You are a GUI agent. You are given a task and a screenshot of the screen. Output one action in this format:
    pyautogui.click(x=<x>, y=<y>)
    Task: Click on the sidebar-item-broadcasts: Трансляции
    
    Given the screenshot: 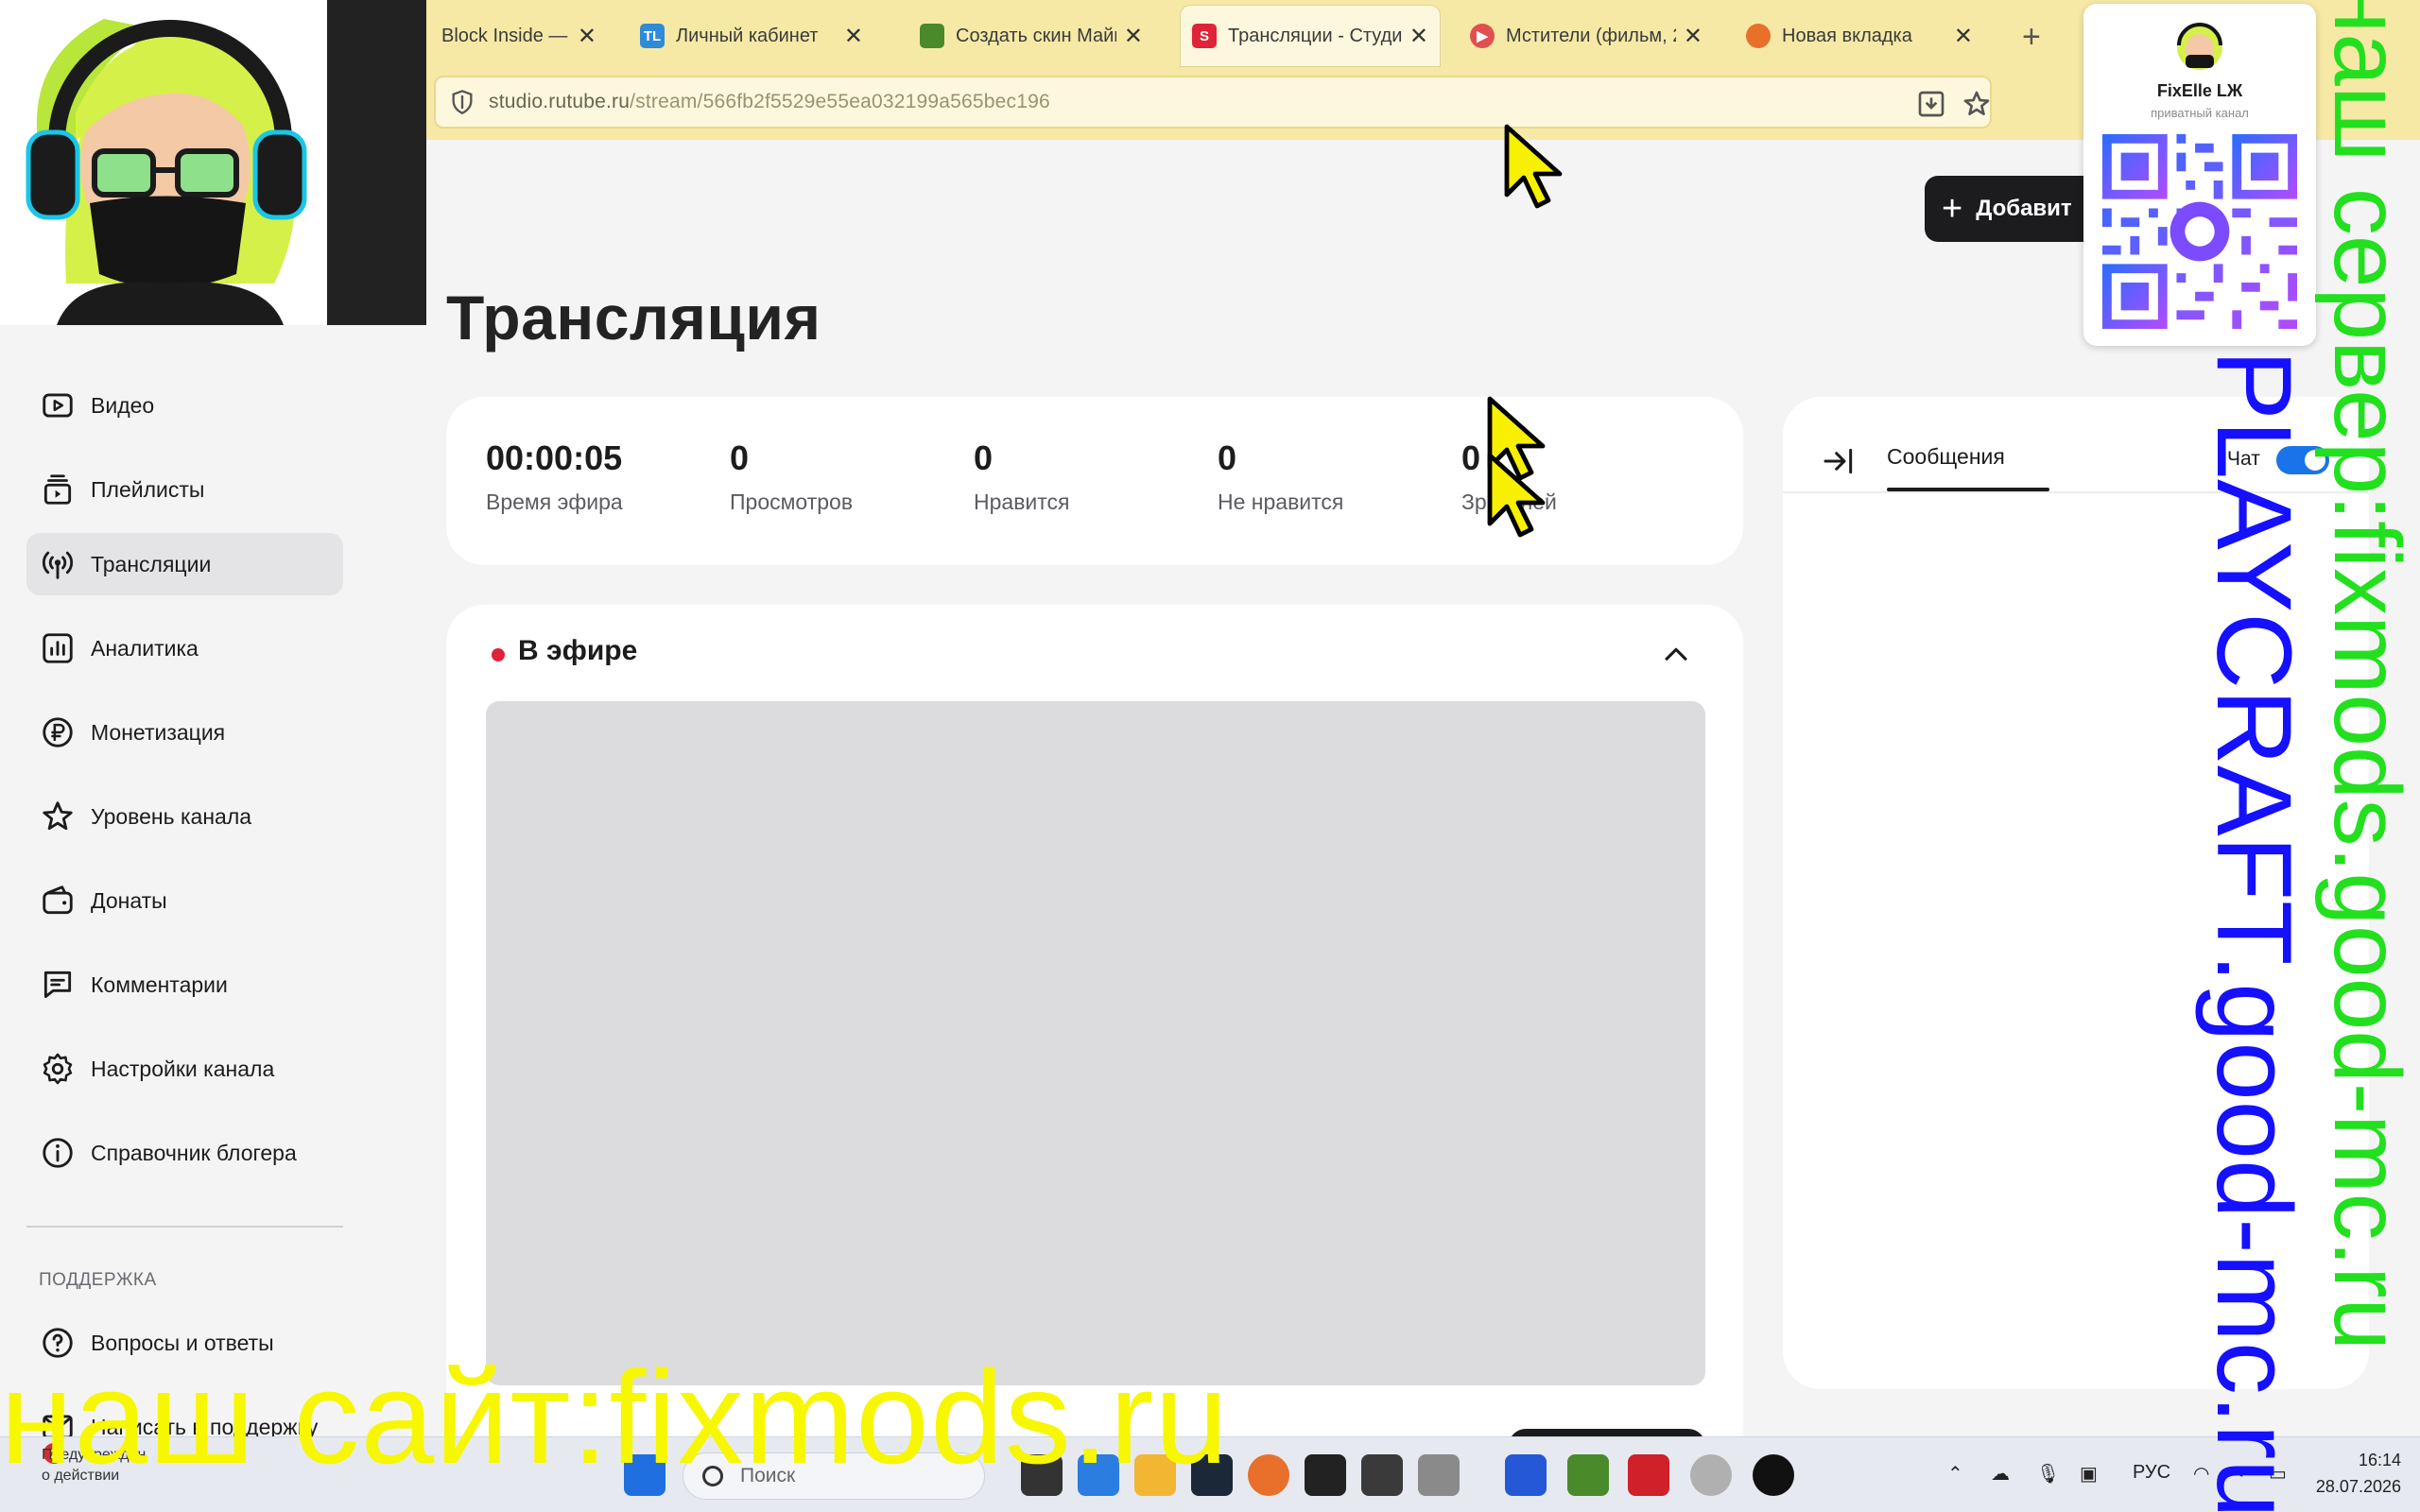 What is the action you would take?
    pyautogui.click(x=185, y=564)
    